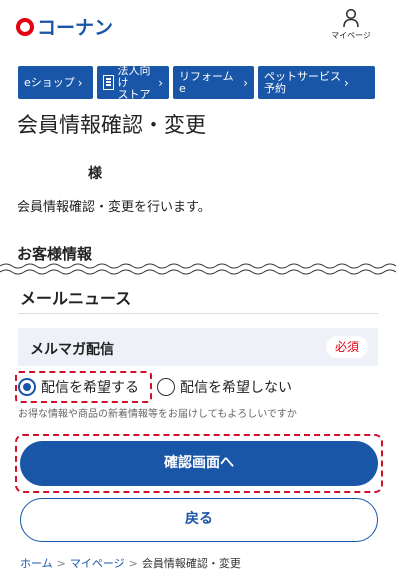 The height and width of the screenshot is (580, 398). What do you see at coordinates (36, 563) in the screenshot?
I see `breadcrumb-home-link: ホーム` at bounding box center [36, 563].